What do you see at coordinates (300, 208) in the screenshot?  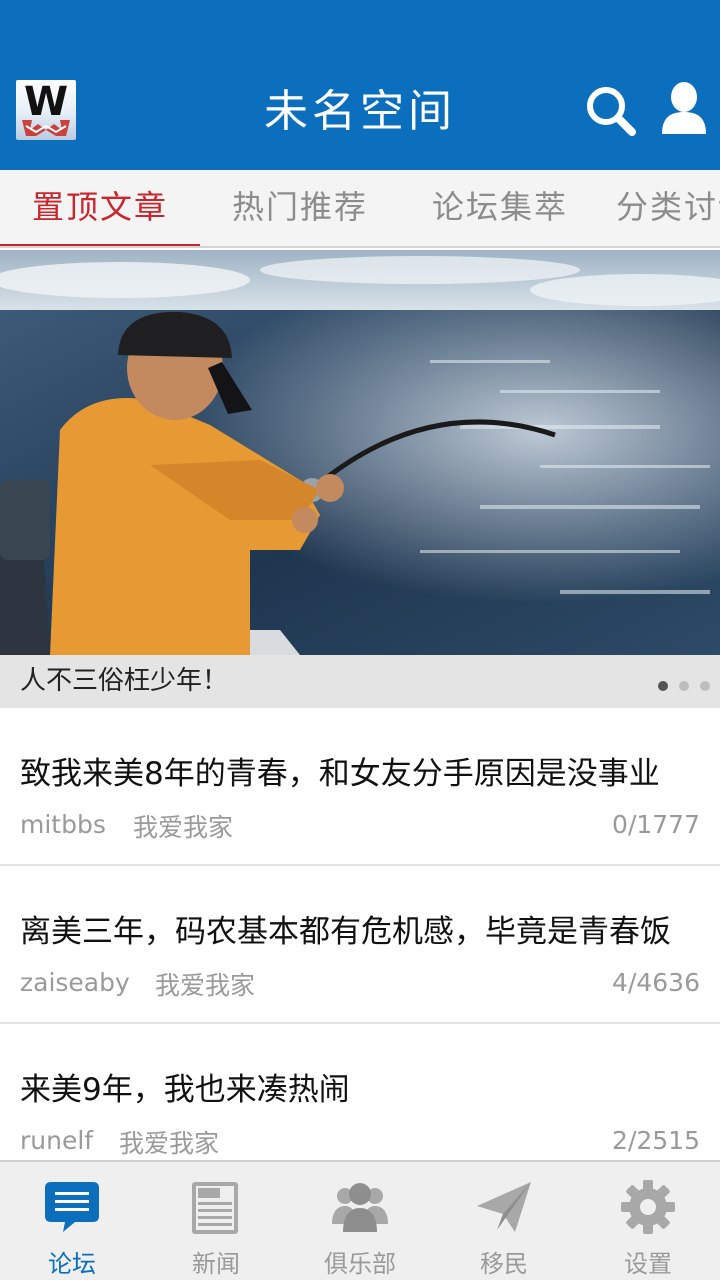 I see `tab-hot: 热门推荐` at bounding box center [300, 208].